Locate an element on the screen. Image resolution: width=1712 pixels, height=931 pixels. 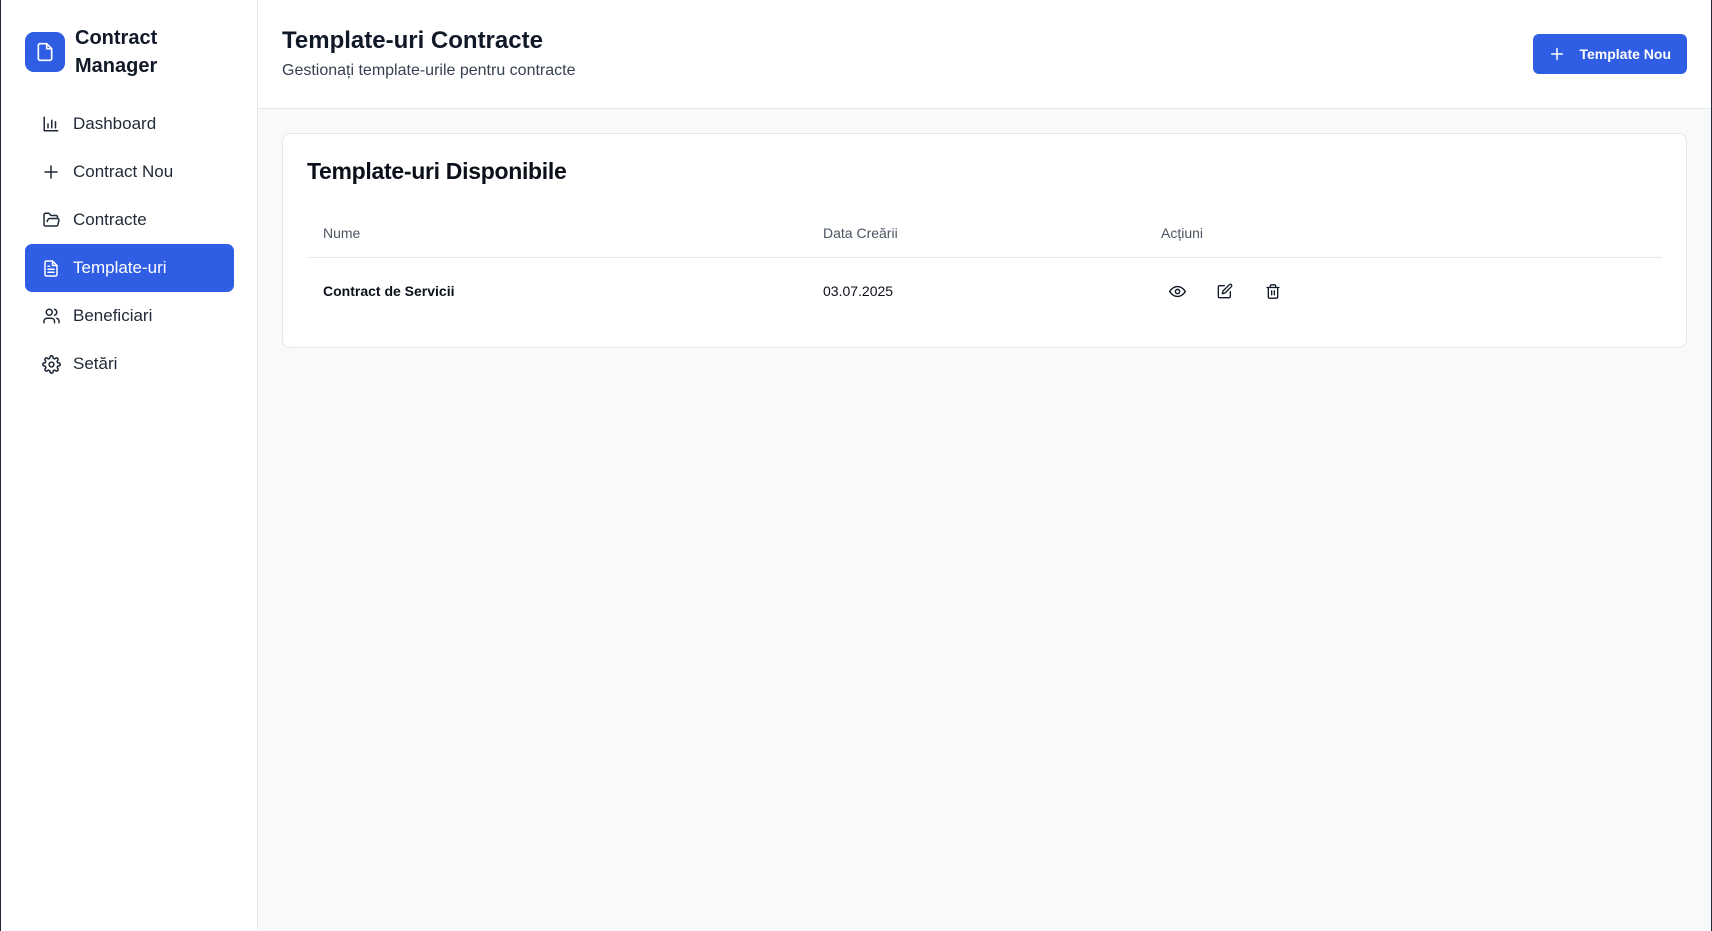
column-header-date: Data Creării is located at coordinates (976, 233).